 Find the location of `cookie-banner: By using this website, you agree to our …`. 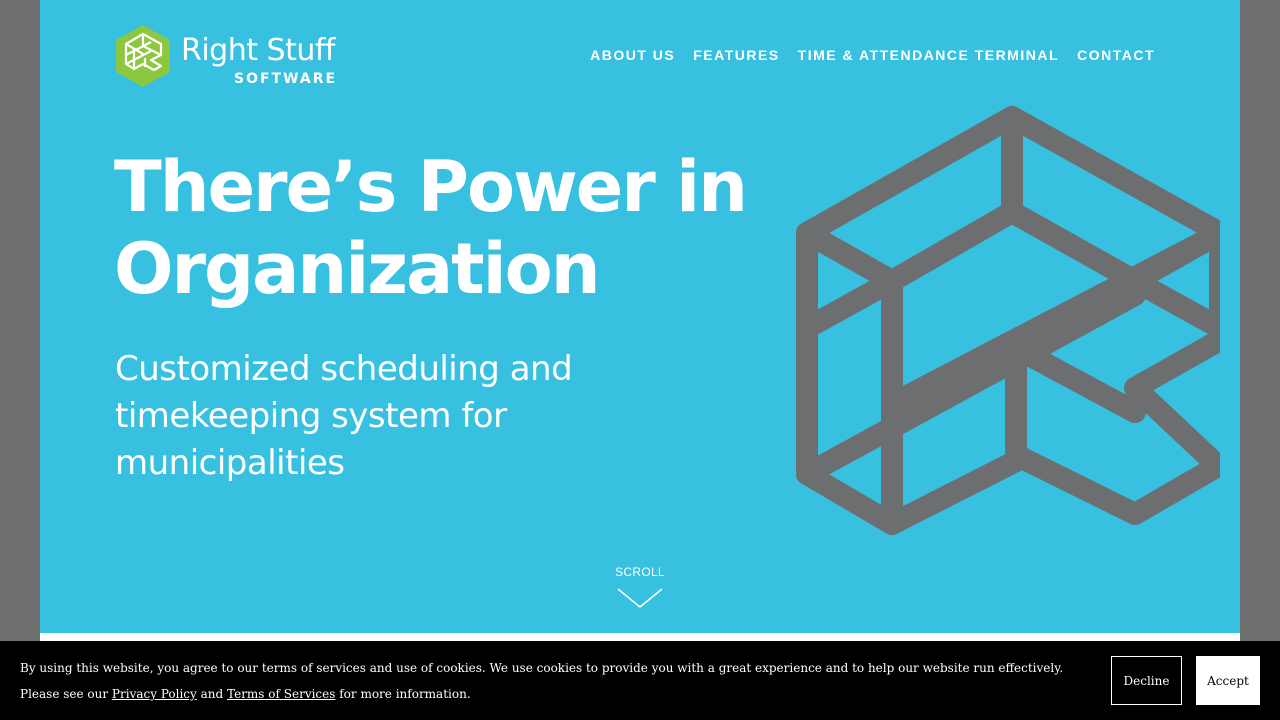

cookie-banner: By using this website, you agree to our … is located at coordinates (640, 680).